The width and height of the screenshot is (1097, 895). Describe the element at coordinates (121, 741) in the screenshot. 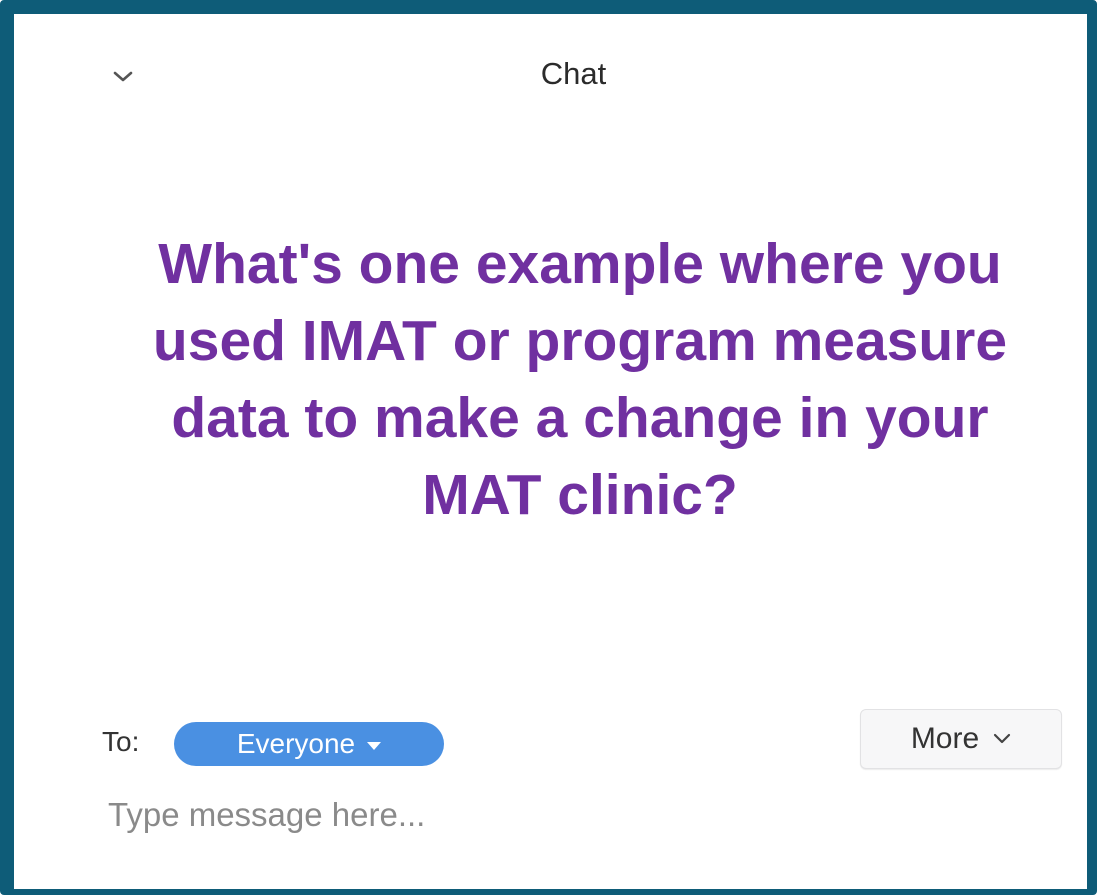

I see `to-label: To:` at that location.